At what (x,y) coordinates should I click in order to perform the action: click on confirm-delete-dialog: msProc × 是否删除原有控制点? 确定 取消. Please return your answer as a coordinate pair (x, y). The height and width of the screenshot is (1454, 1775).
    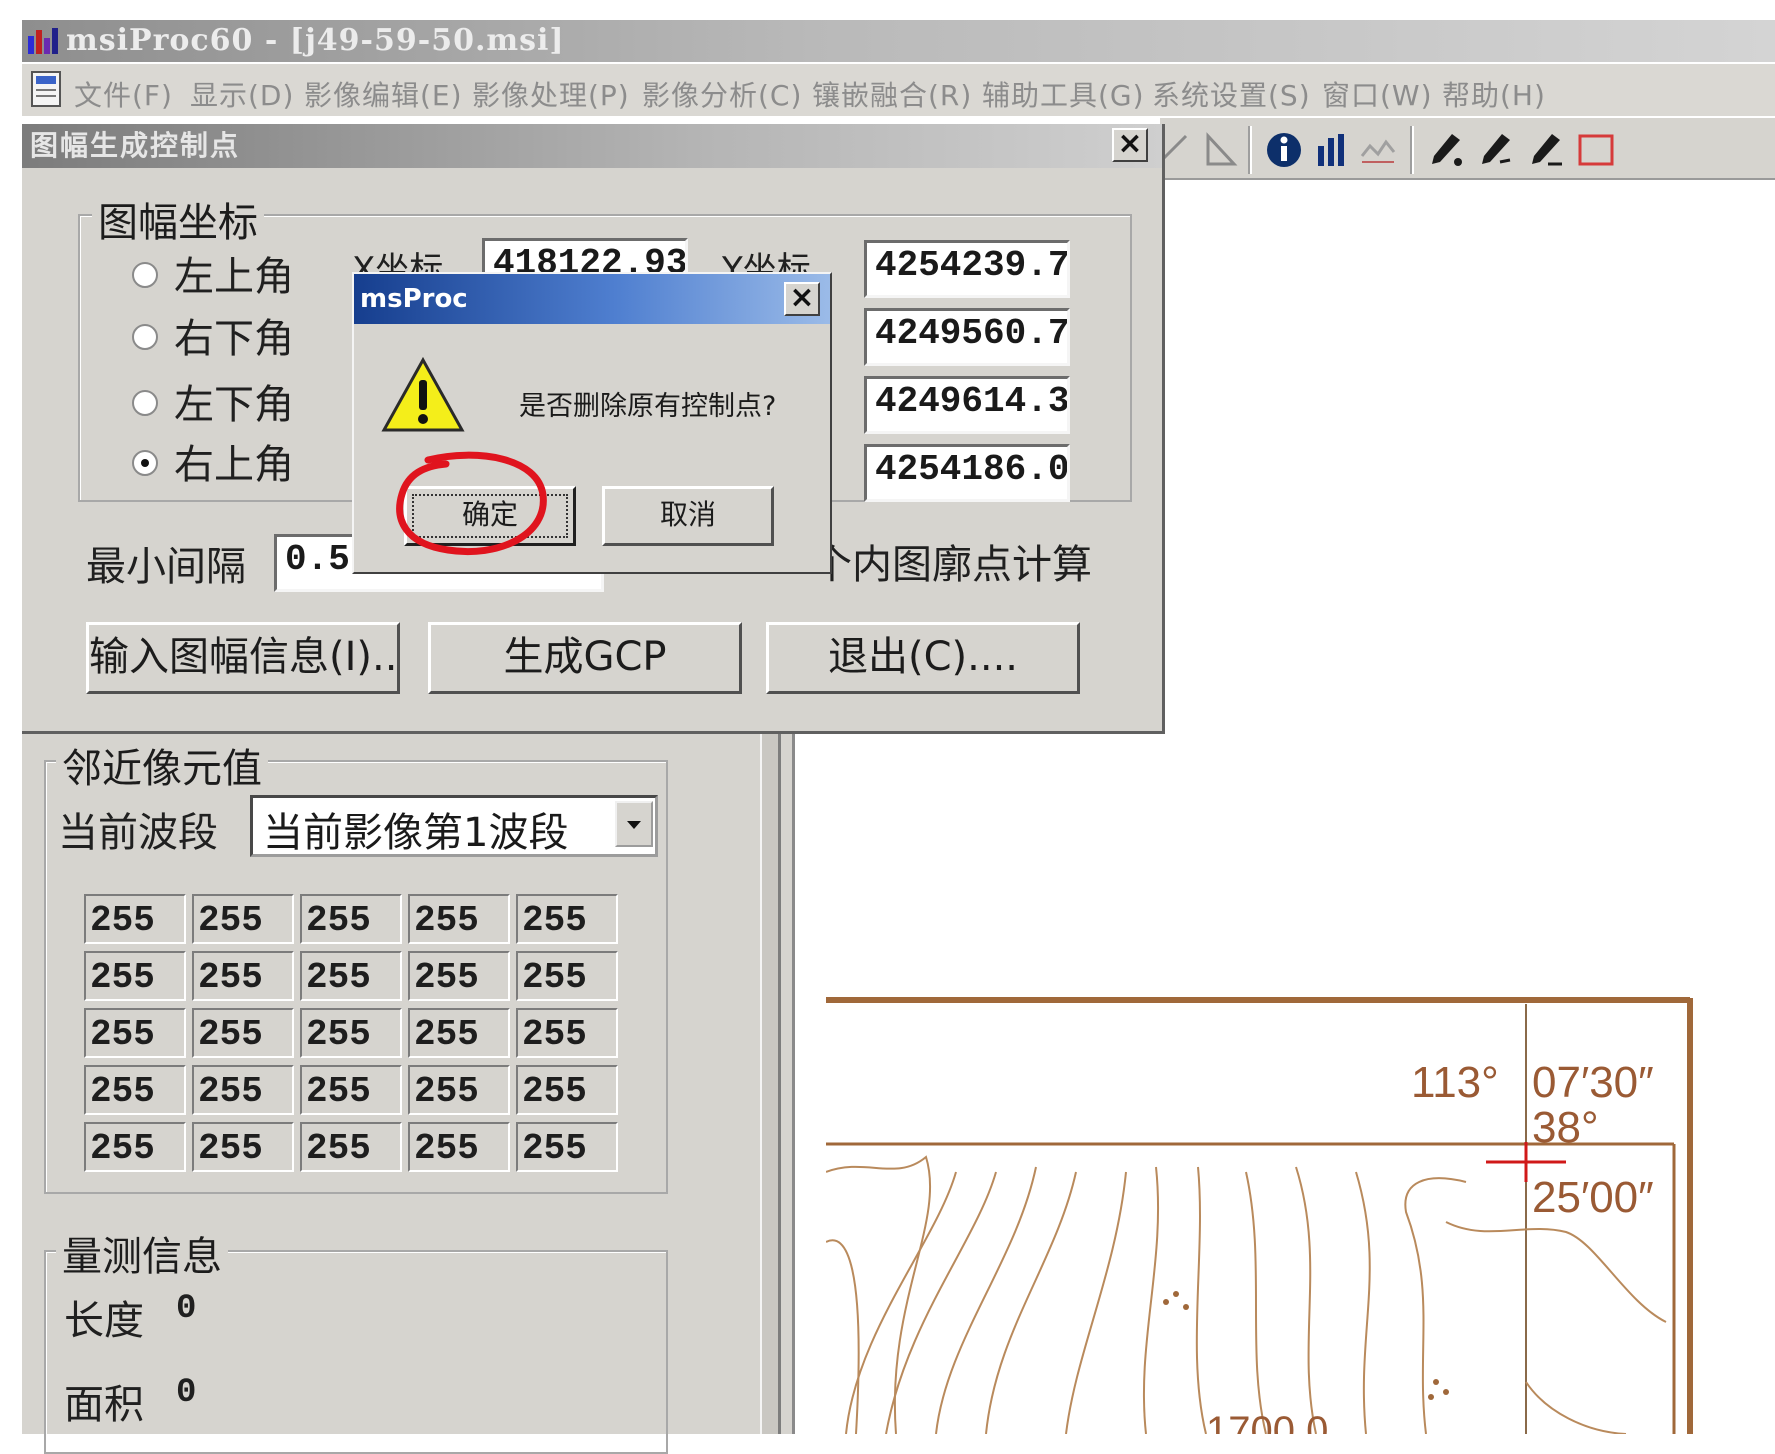
    Looking at the image, I should click on (592, 423).